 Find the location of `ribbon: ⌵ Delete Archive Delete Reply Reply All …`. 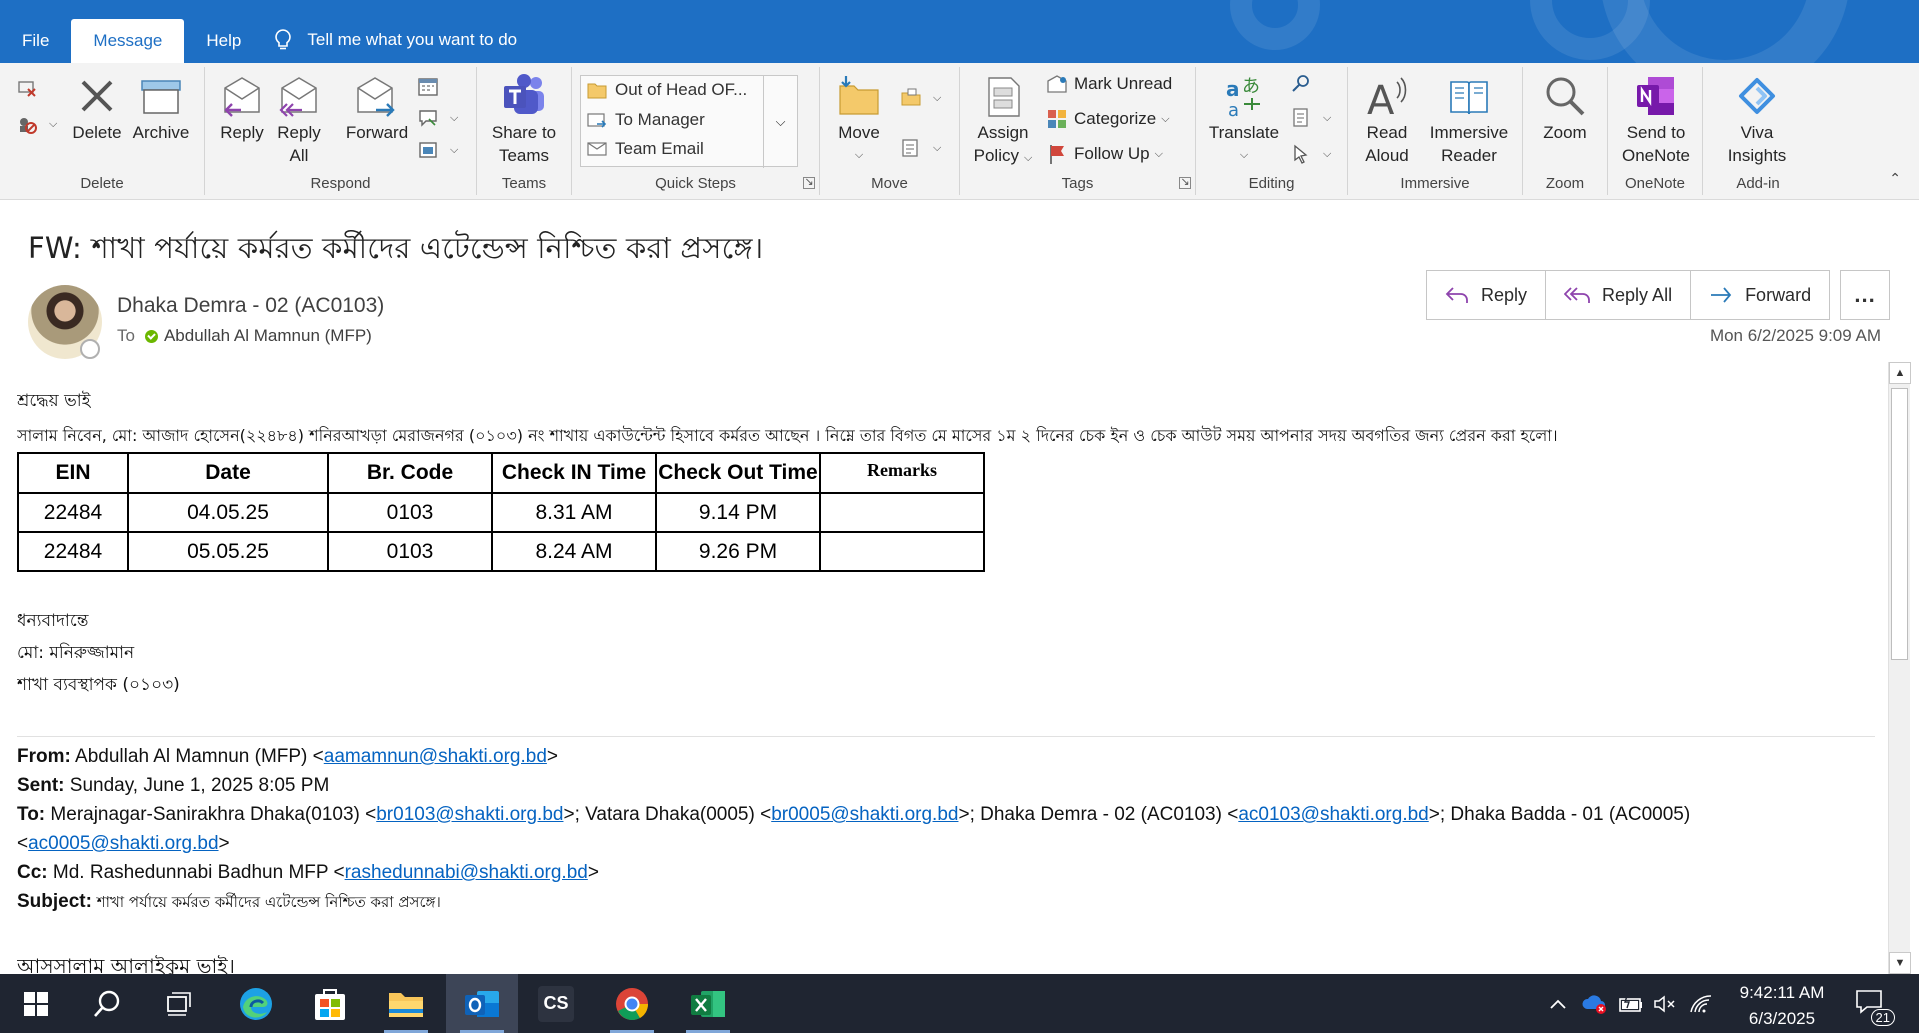

ribbon: ⌵ Delete Archive Delete Reply Reply All … is located at coordinates (959, 131).